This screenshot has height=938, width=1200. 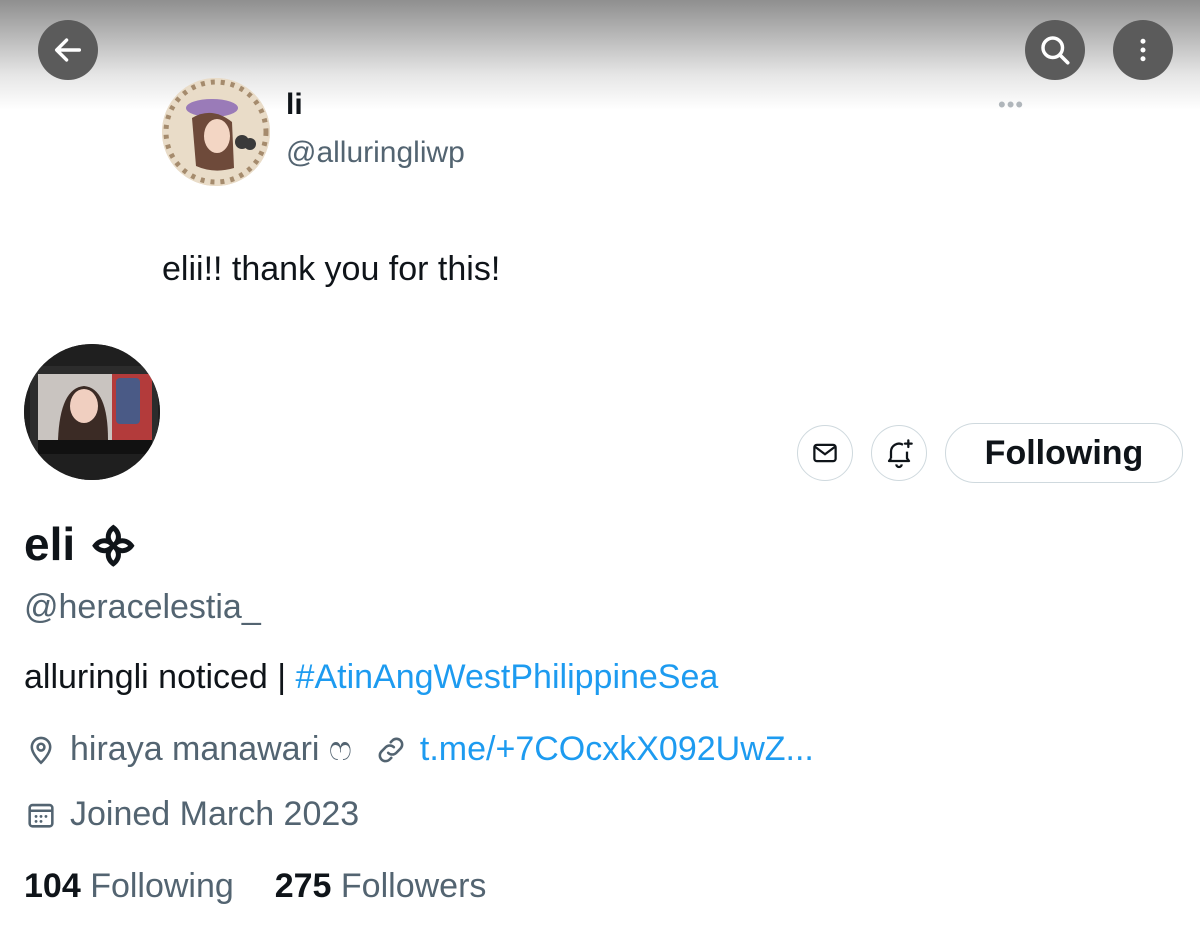 I want to click on tweet-text: elii!! thank you for this!, so click(x=331, y=269).